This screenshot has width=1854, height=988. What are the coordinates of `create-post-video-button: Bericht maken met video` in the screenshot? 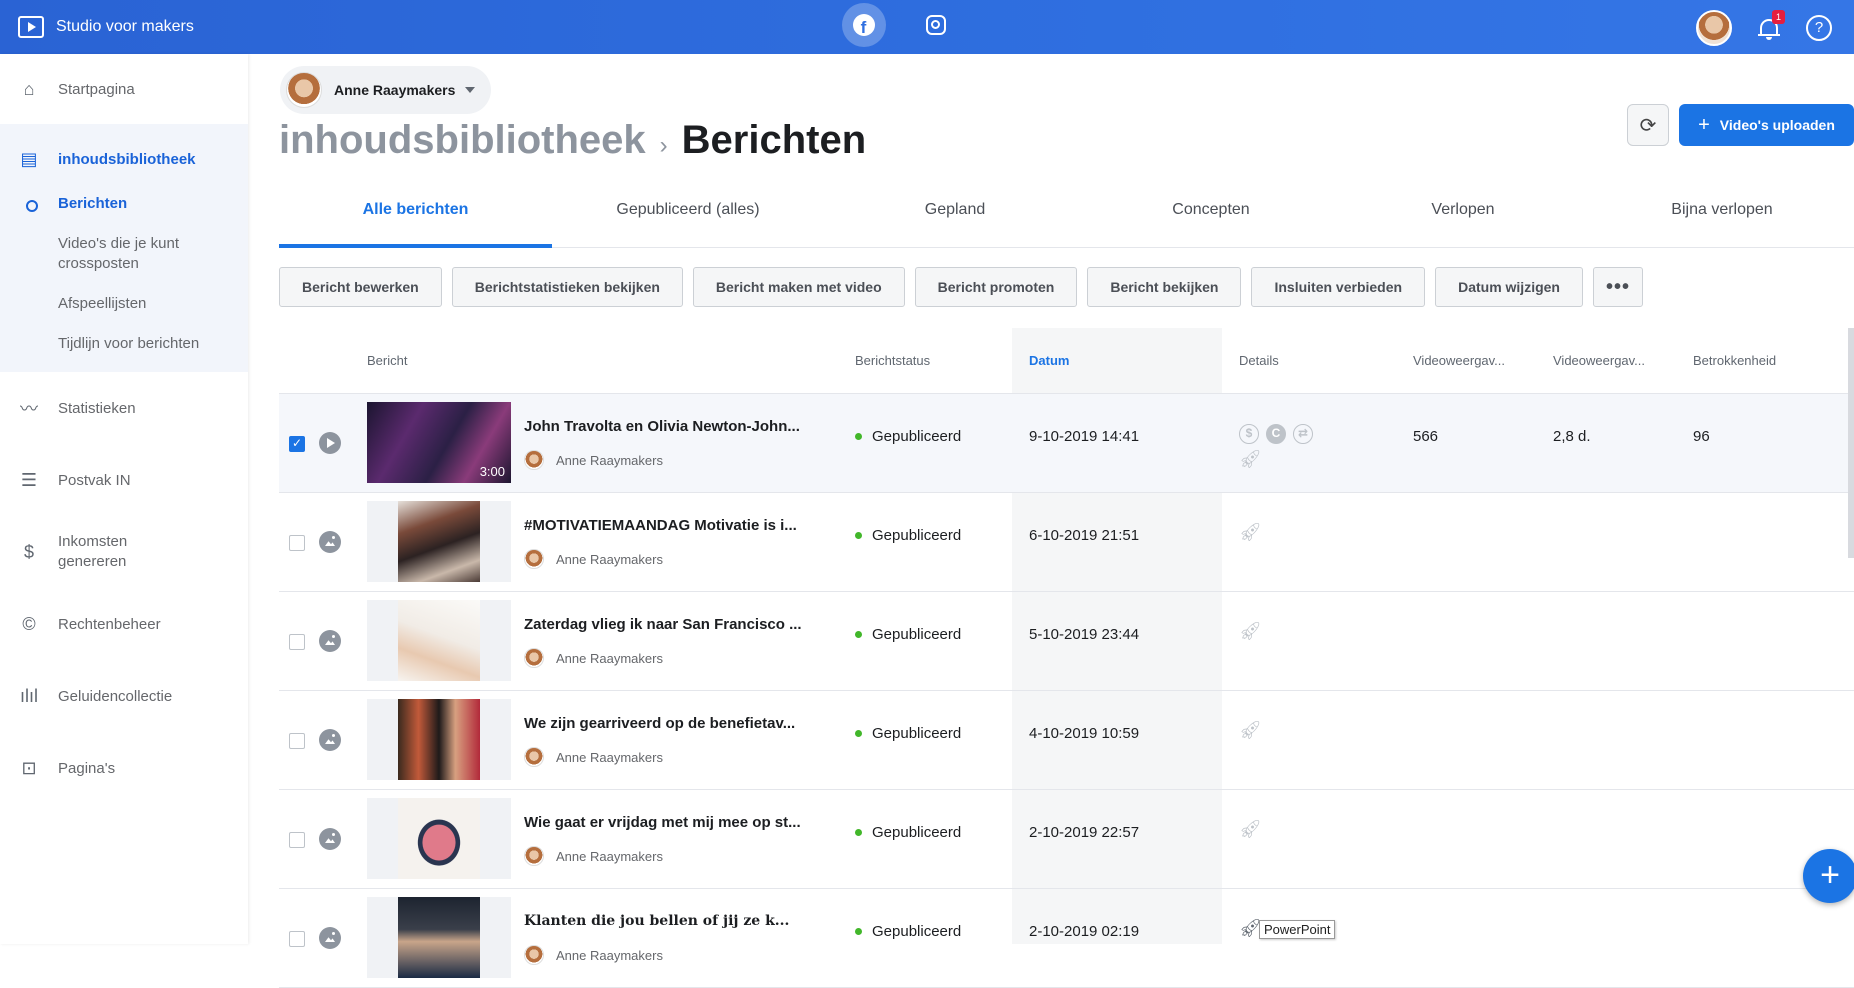 It's located at (798, 287).